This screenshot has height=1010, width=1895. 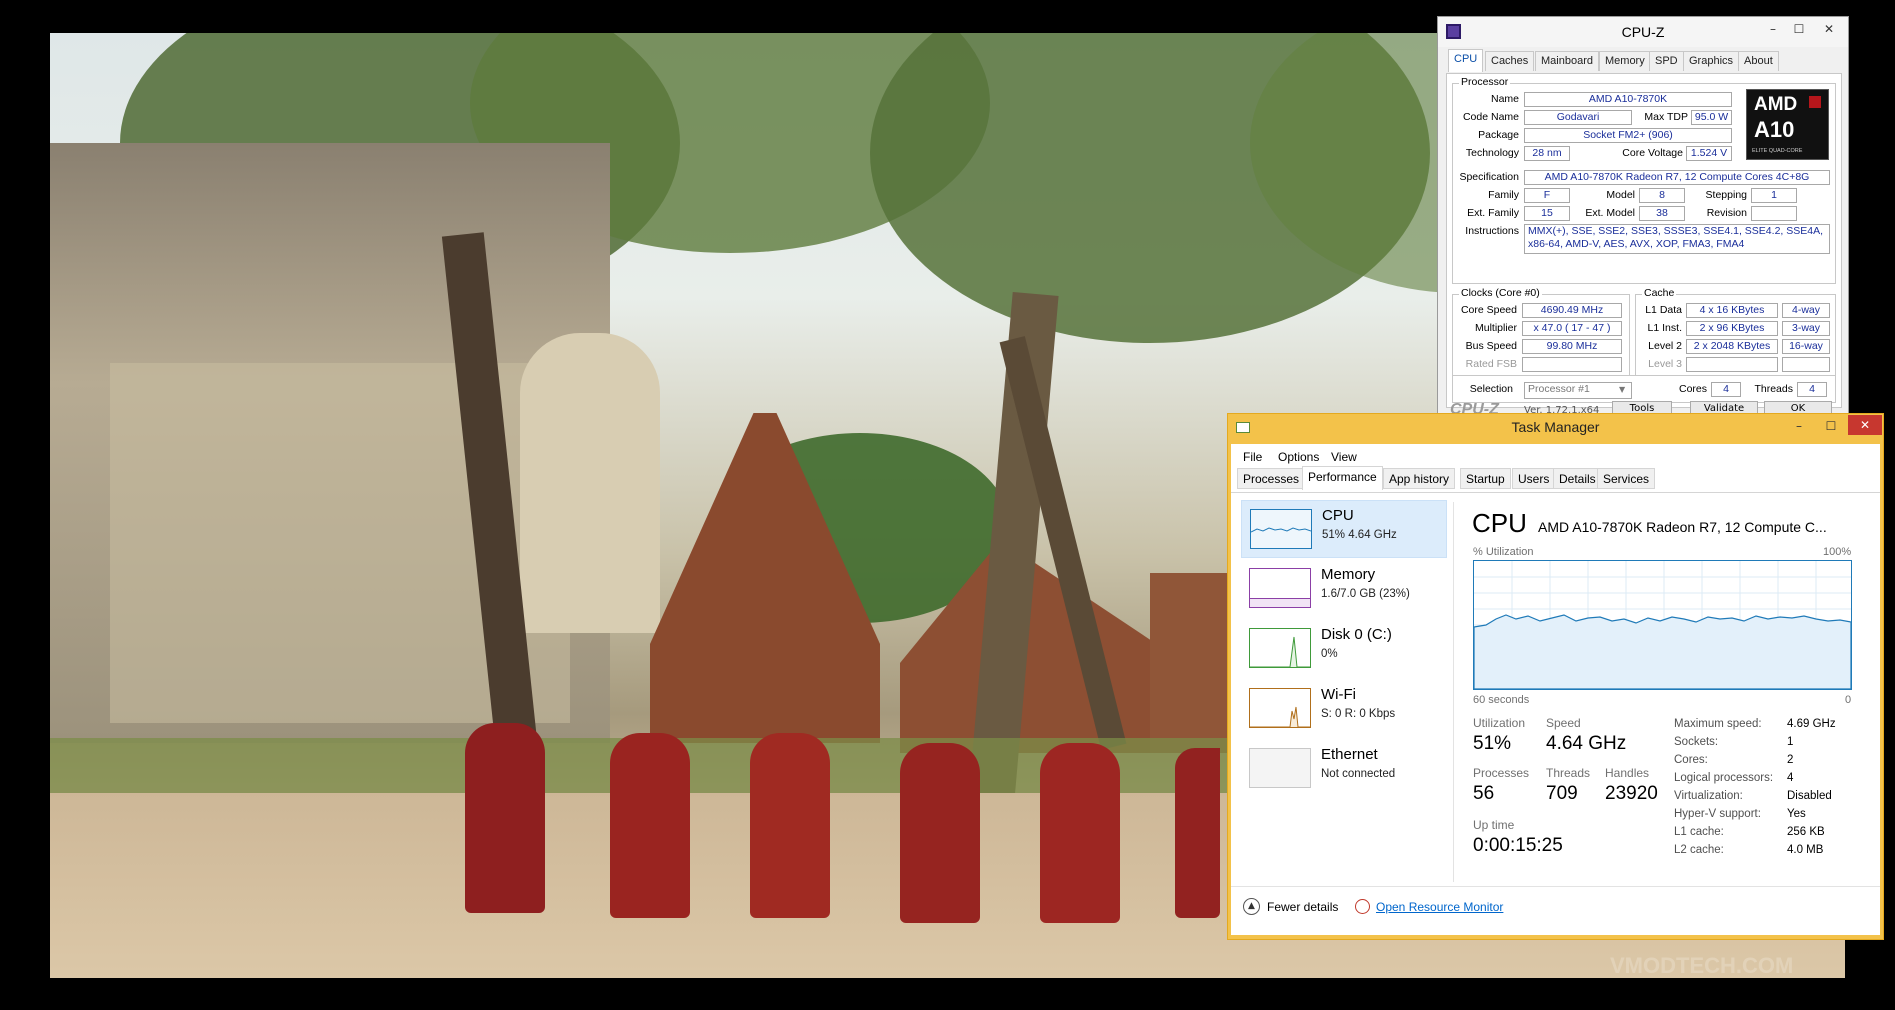 I want to click on tab-performance: Performance, so click(x=1342, y=478).